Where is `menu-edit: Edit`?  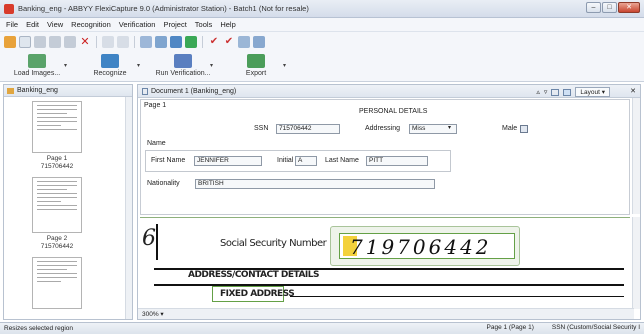 menu-edit: Edit is located at coordinates (32, 24).